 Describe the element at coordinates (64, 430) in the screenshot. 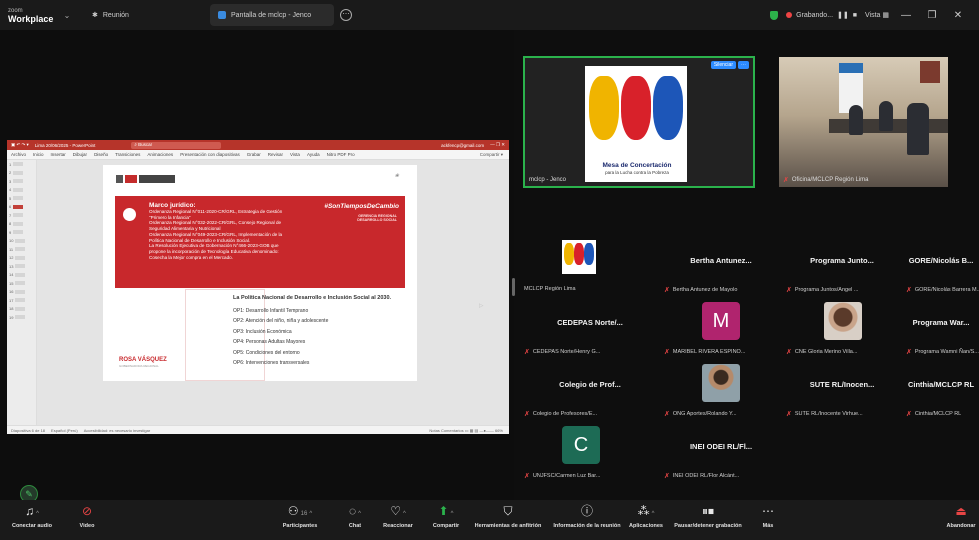

I see `language-status: Español (Perú)` at that location.